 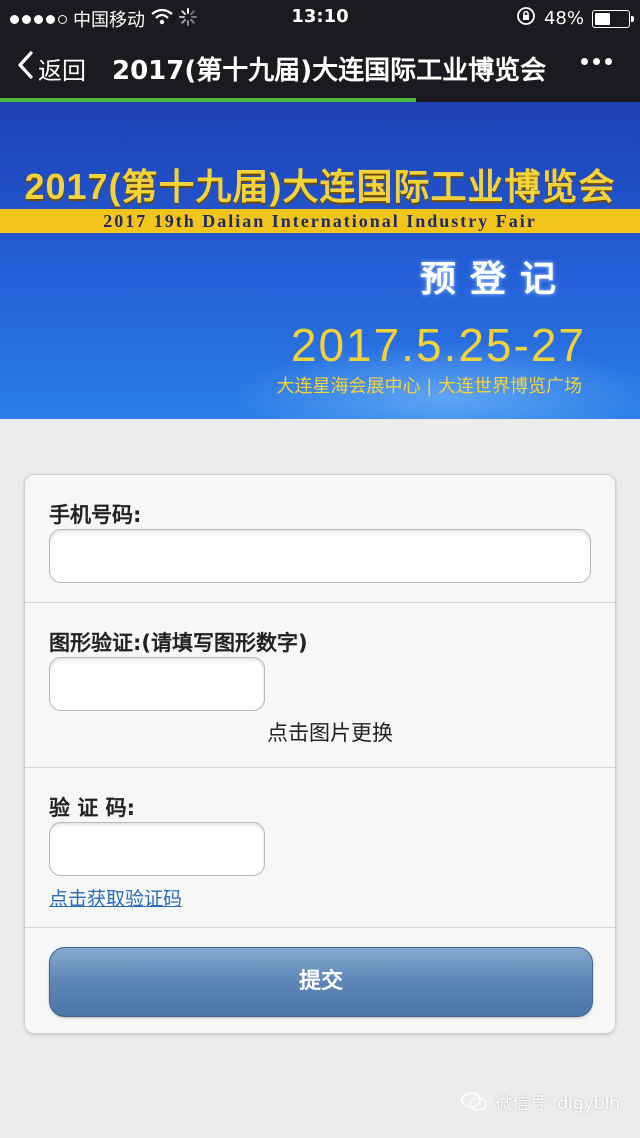 What do you see at coordinates (596, 61) in the screenshot?
I see `more-options-button` at bounding box center [596, 61].